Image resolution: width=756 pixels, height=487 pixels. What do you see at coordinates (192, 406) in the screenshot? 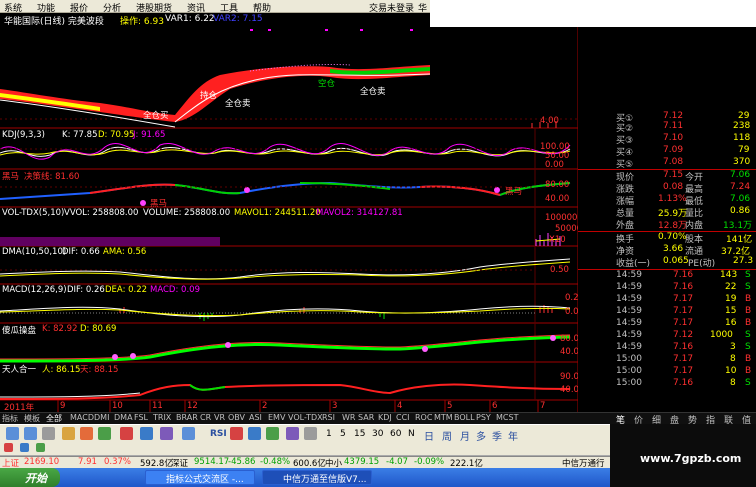
I see `month-12: 12` at bounding box center [192, 406].